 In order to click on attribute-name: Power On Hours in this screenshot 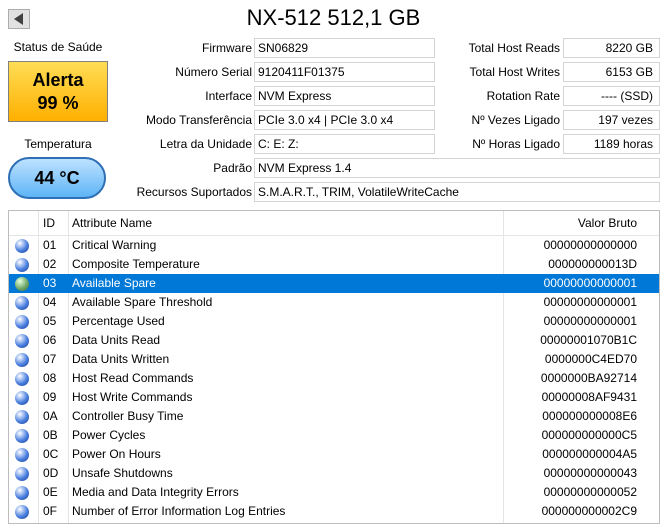, I will do `click(116, 454)`.